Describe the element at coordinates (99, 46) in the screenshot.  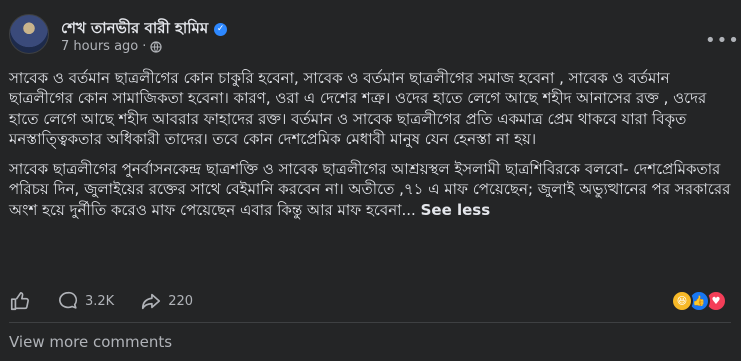
I see `post-timestamp: 7 hours ago` at that location.